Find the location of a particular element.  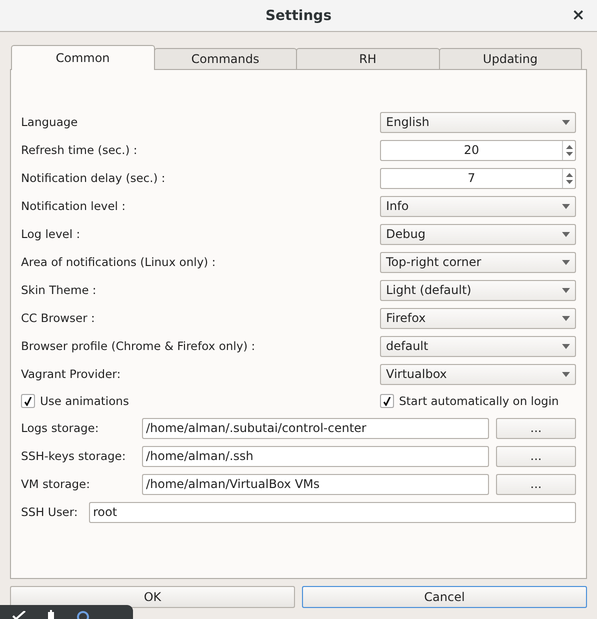

path-label: SSH-keys storage: is located at coordinates (74, 456).